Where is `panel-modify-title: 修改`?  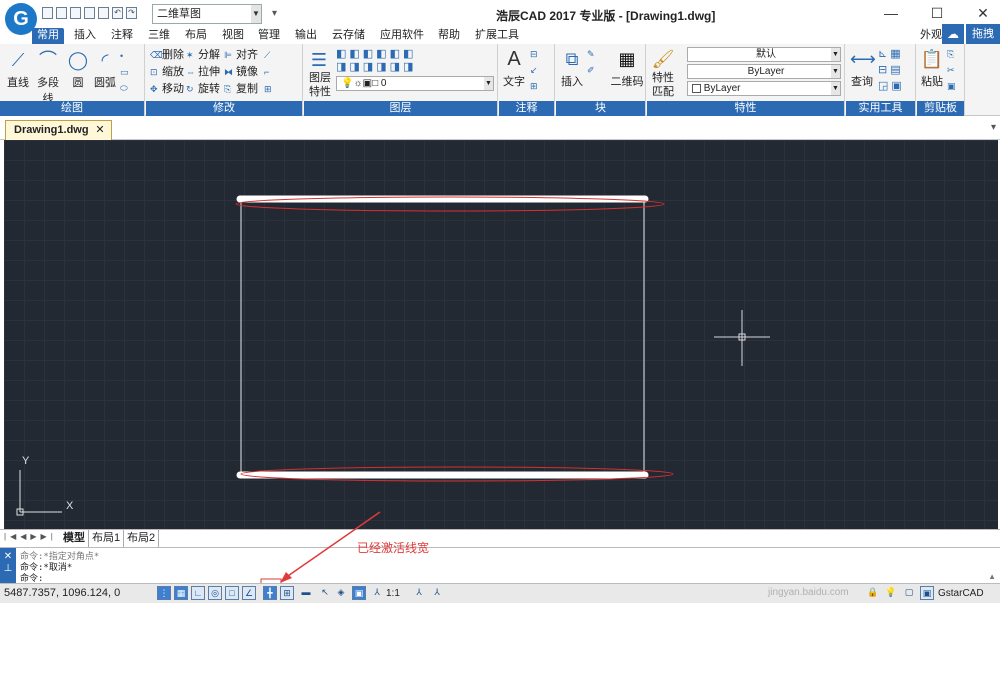
panel-modify-title: 修改 is located at coordinates (224, 108).